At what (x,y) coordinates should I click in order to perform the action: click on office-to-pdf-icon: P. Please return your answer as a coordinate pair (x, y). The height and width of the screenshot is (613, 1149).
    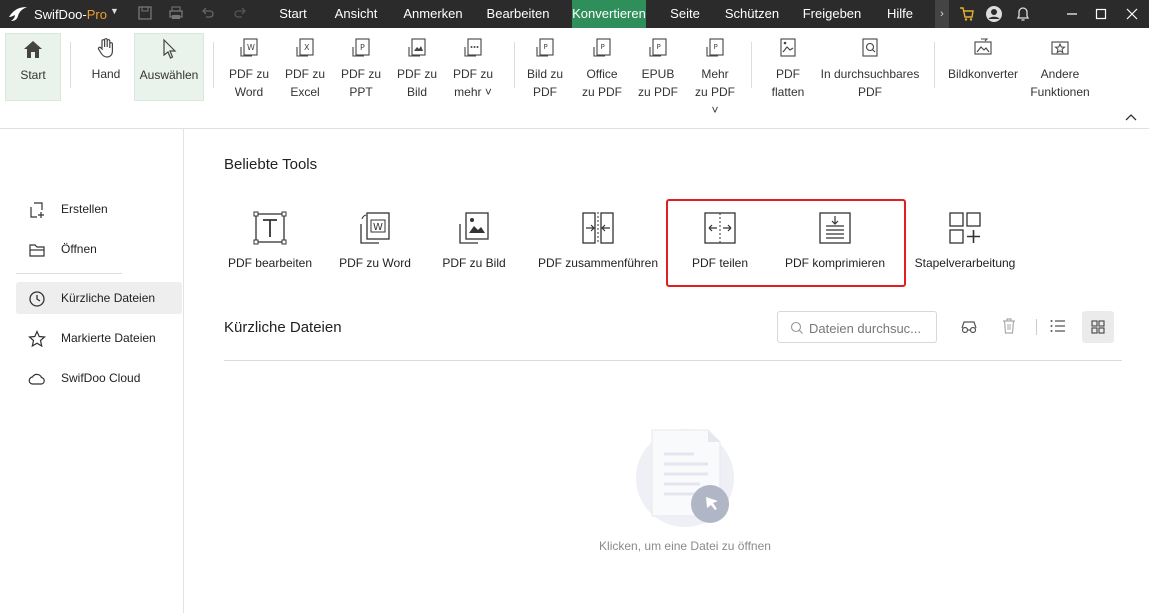
    Looking at the image, I should click on (602, 47).